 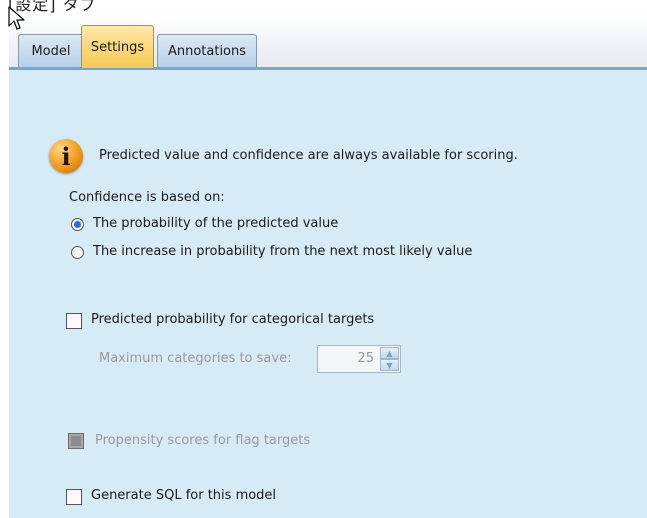 What do you see at coordinates (74, 497) in the screenshot?
I see `generate-sql-checkbox` at bounding box center [74, 497].